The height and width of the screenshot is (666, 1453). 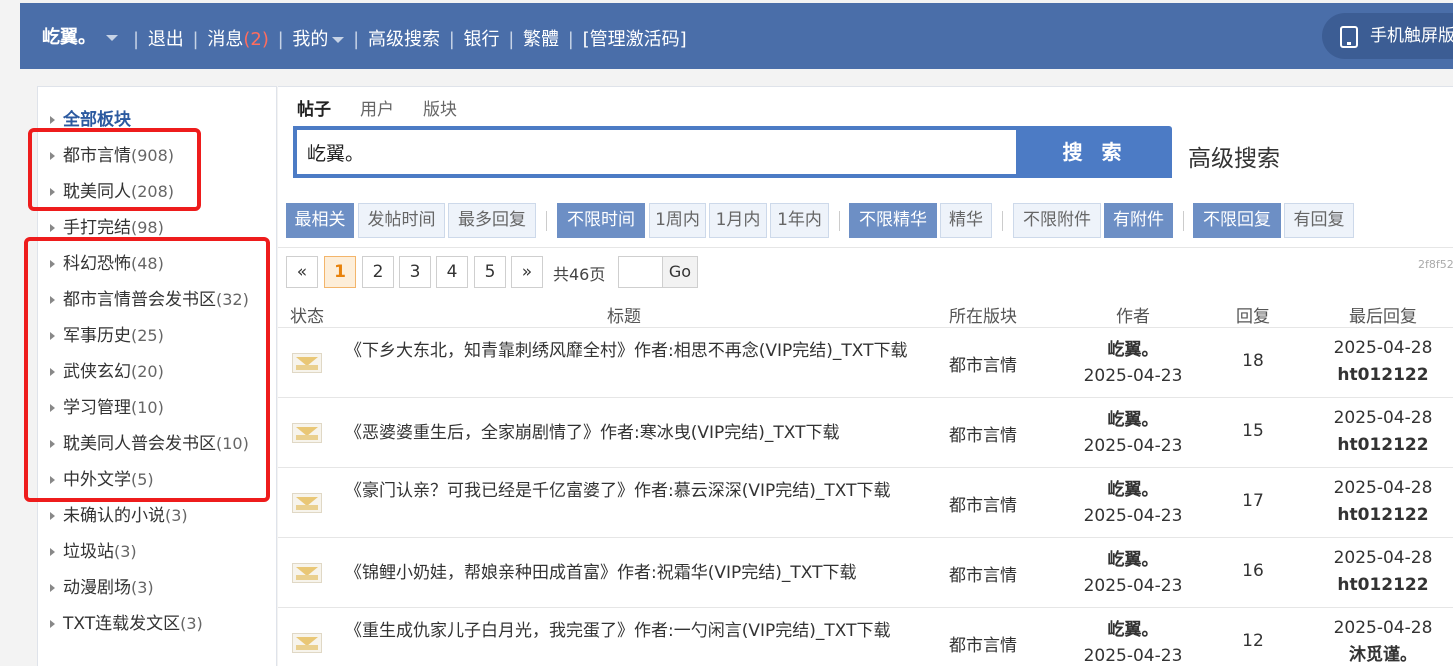 What do you see at coordinates (157, 588) in the screenshot?
I see `sidebar-item-anime-theater: 动漫剧场(3)` at bounding box center [157, 588].